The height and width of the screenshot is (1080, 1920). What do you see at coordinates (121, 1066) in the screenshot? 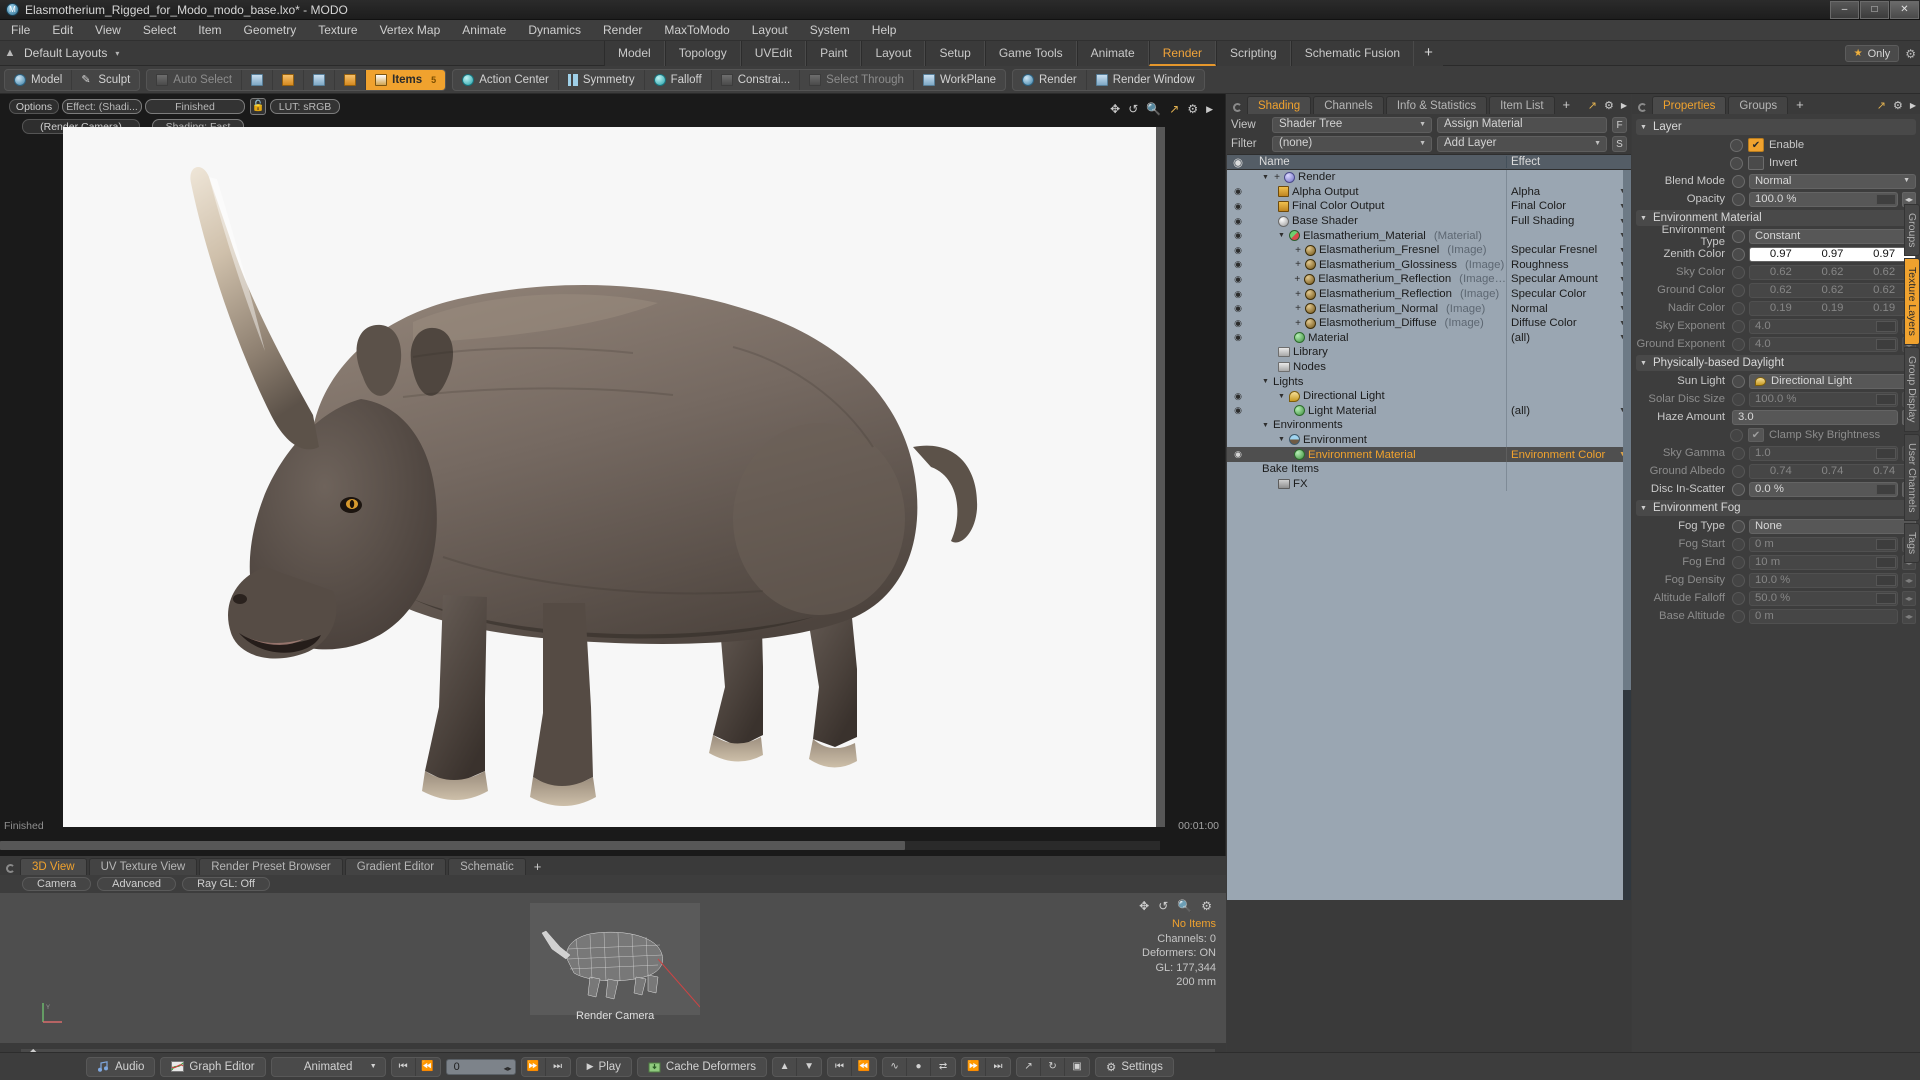
I see `audio-button: Audio` at bounding box center [121, 1066].